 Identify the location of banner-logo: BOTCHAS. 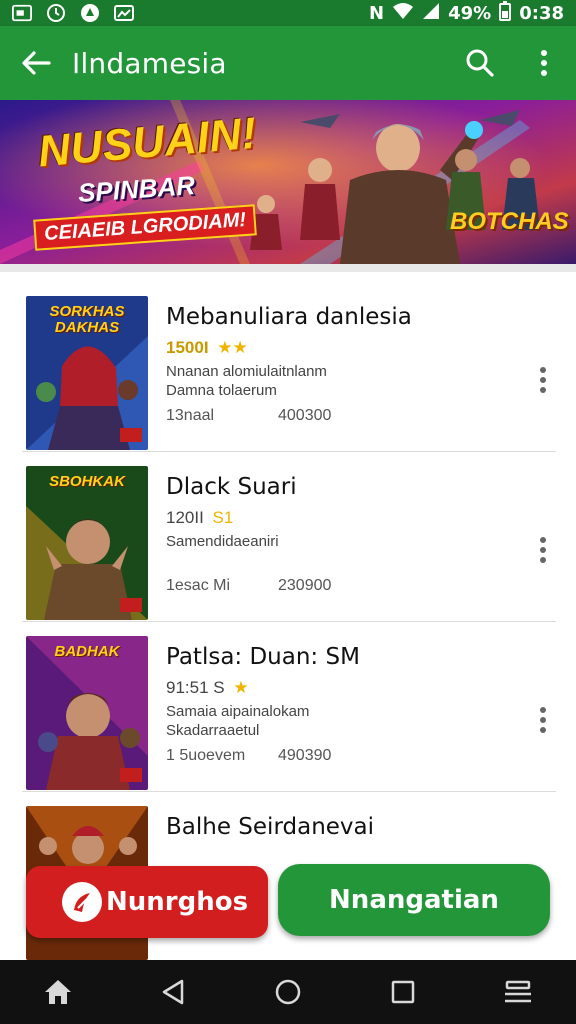
(509, 221).